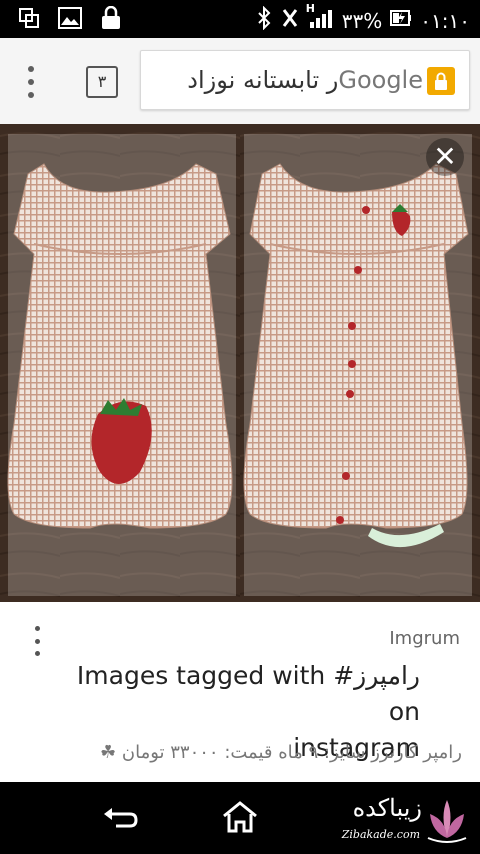 This screenshot has height=854, width=480. I want to click on watermark-english: Zibakade.com, so click(380, 834).